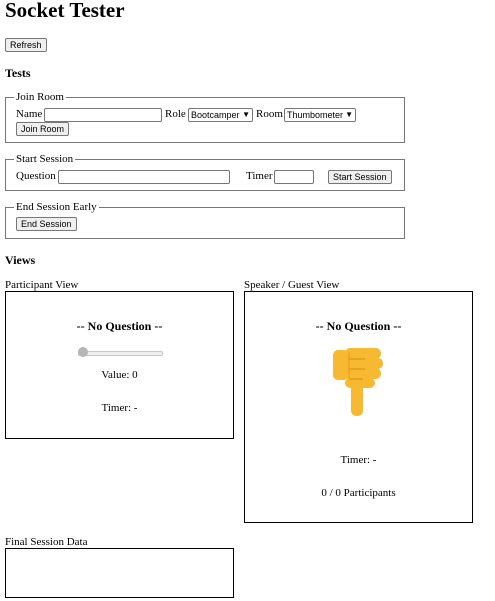 This screenshot has height=601, width=495. What do you see at coordinates (119, 573) in the screenshot?
I see `final-session-panel` at bounding box center [119, 573].